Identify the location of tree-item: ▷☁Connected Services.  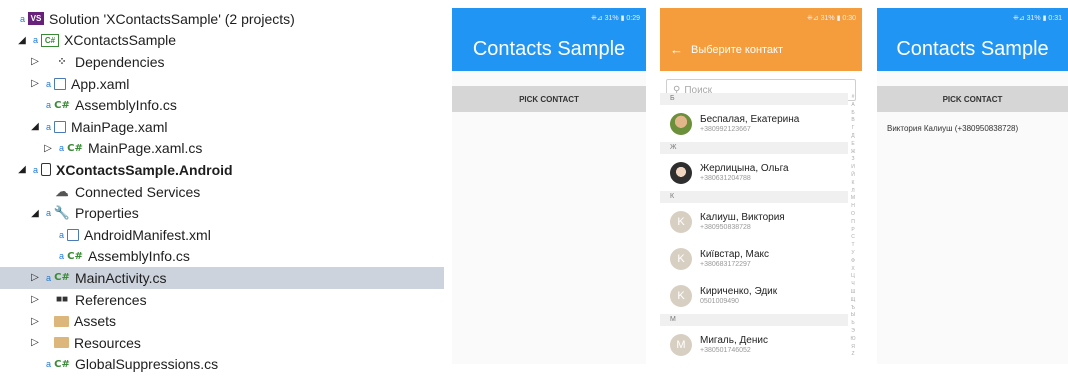
(222, 192).